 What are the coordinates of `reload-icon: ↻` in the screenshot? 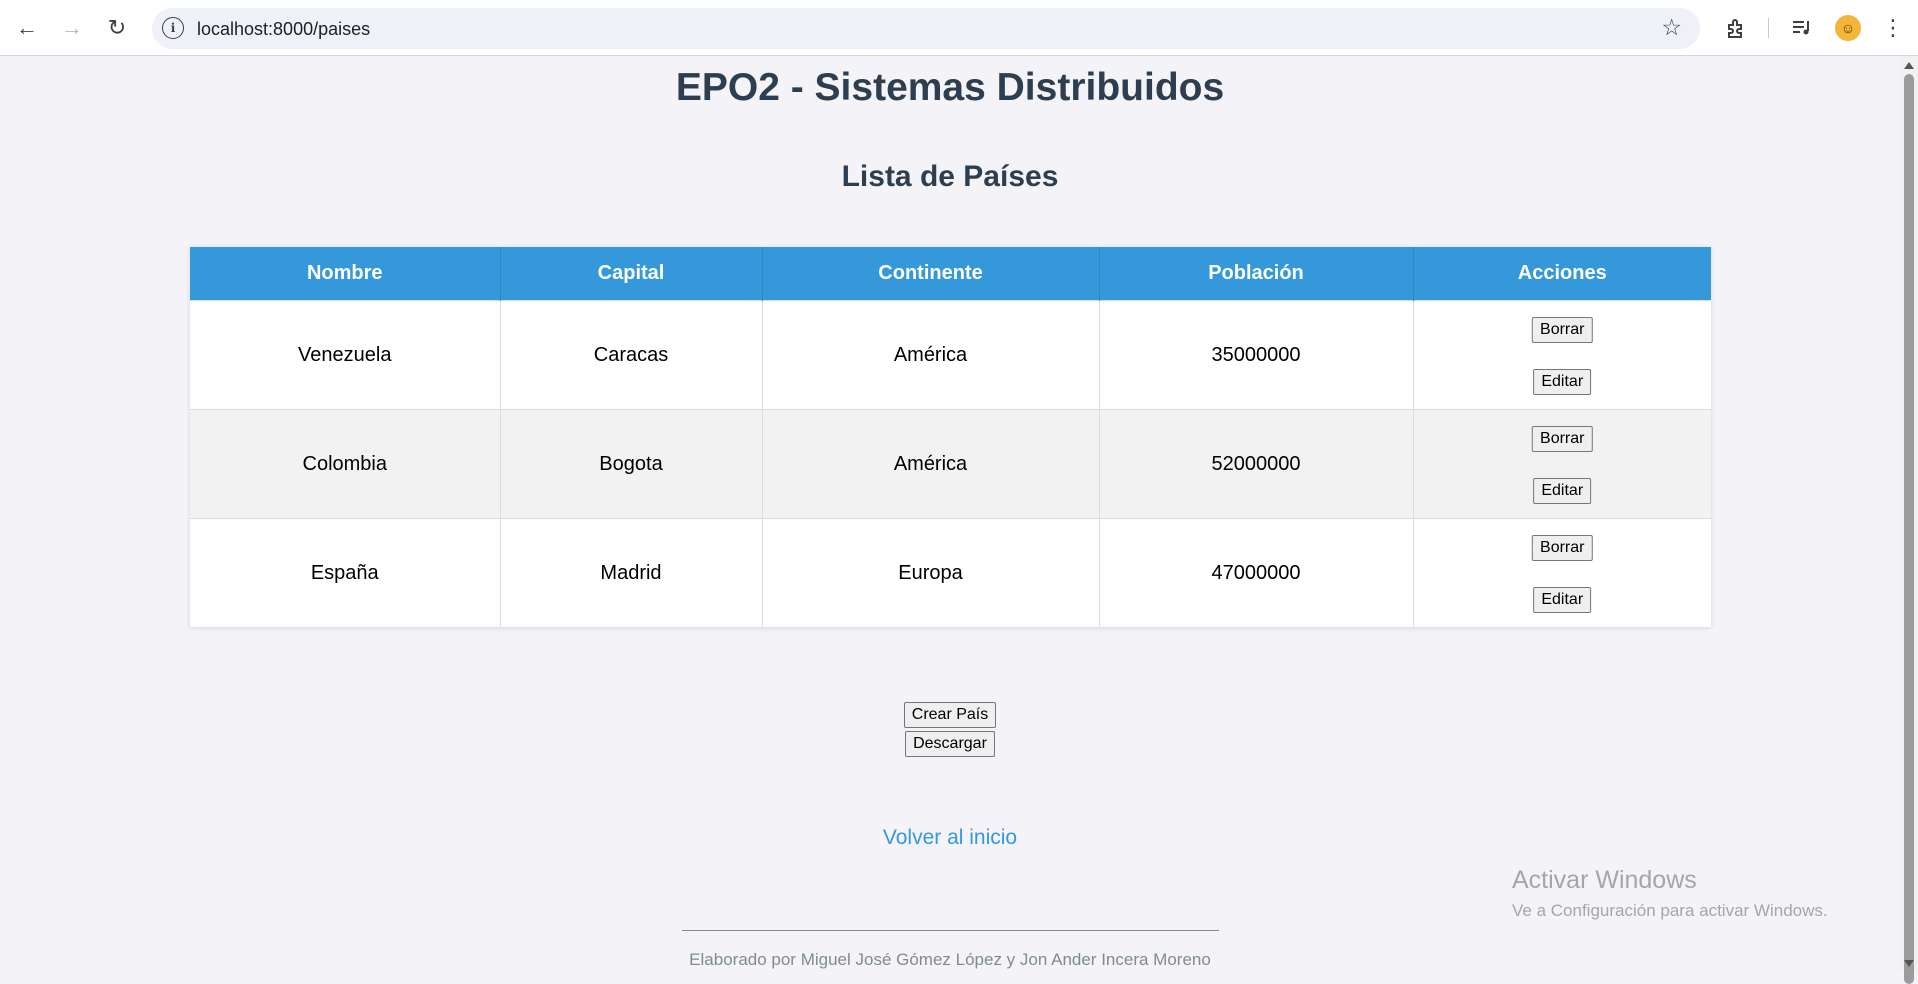 It's located at (117, 28).